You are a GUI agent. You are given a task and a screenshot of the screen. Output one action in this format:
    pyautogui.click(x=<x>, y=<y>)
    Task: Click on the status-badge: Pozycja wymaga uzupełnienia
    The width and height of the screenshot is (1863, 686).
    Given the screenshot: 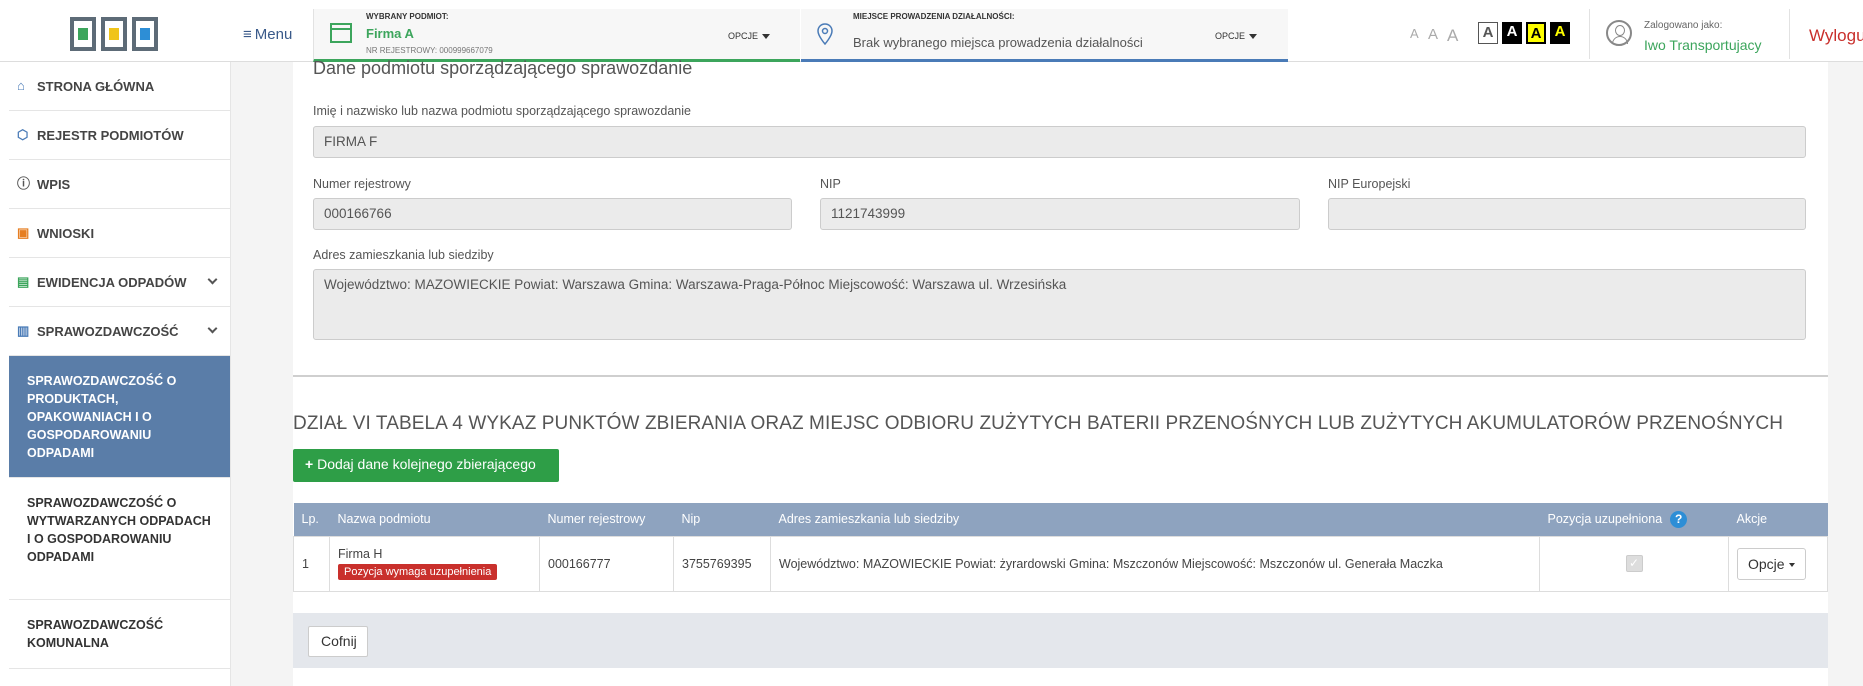 What is the action you would take?
    pyautogui.click(x=418, y=572)
    